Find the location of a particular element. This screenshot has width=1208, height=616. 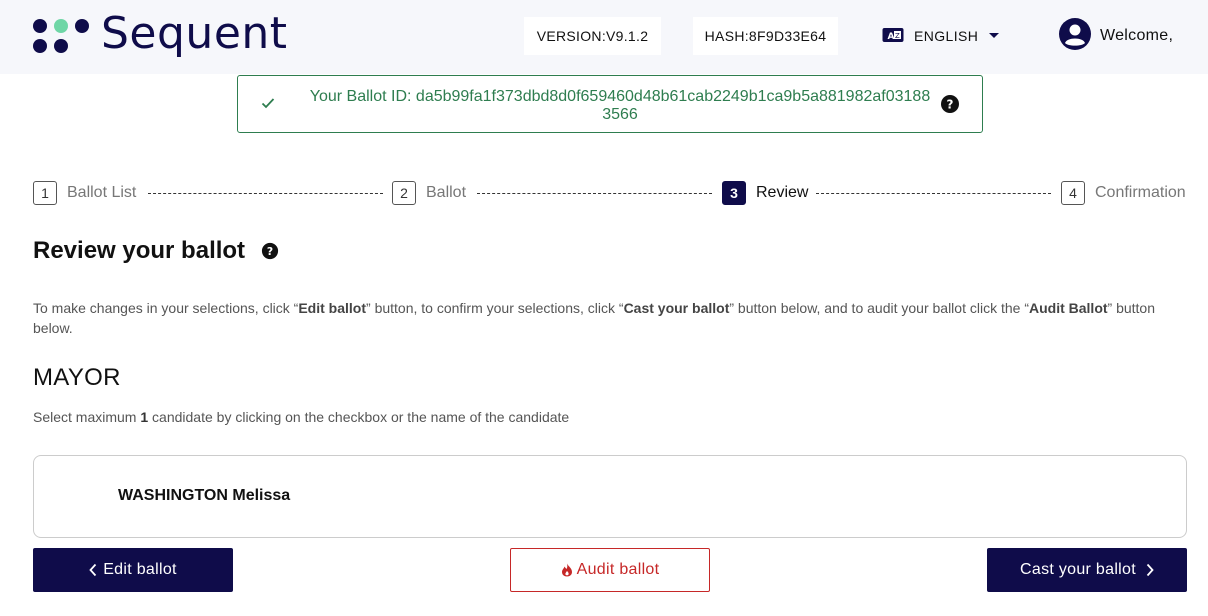

hint-text: Select maximum is located at coordinates (87, 417).